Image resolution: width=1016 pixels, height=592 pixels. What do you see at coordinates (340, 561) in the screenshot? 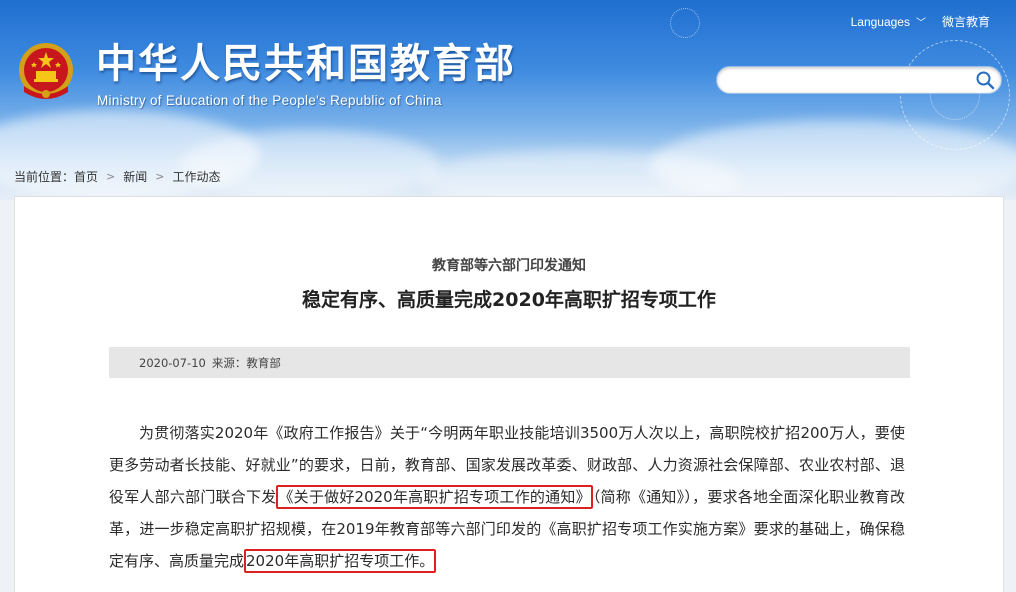
I see `highlighted-task: 2020年高职扩招专项工作。` at bounding box center [340, 561].